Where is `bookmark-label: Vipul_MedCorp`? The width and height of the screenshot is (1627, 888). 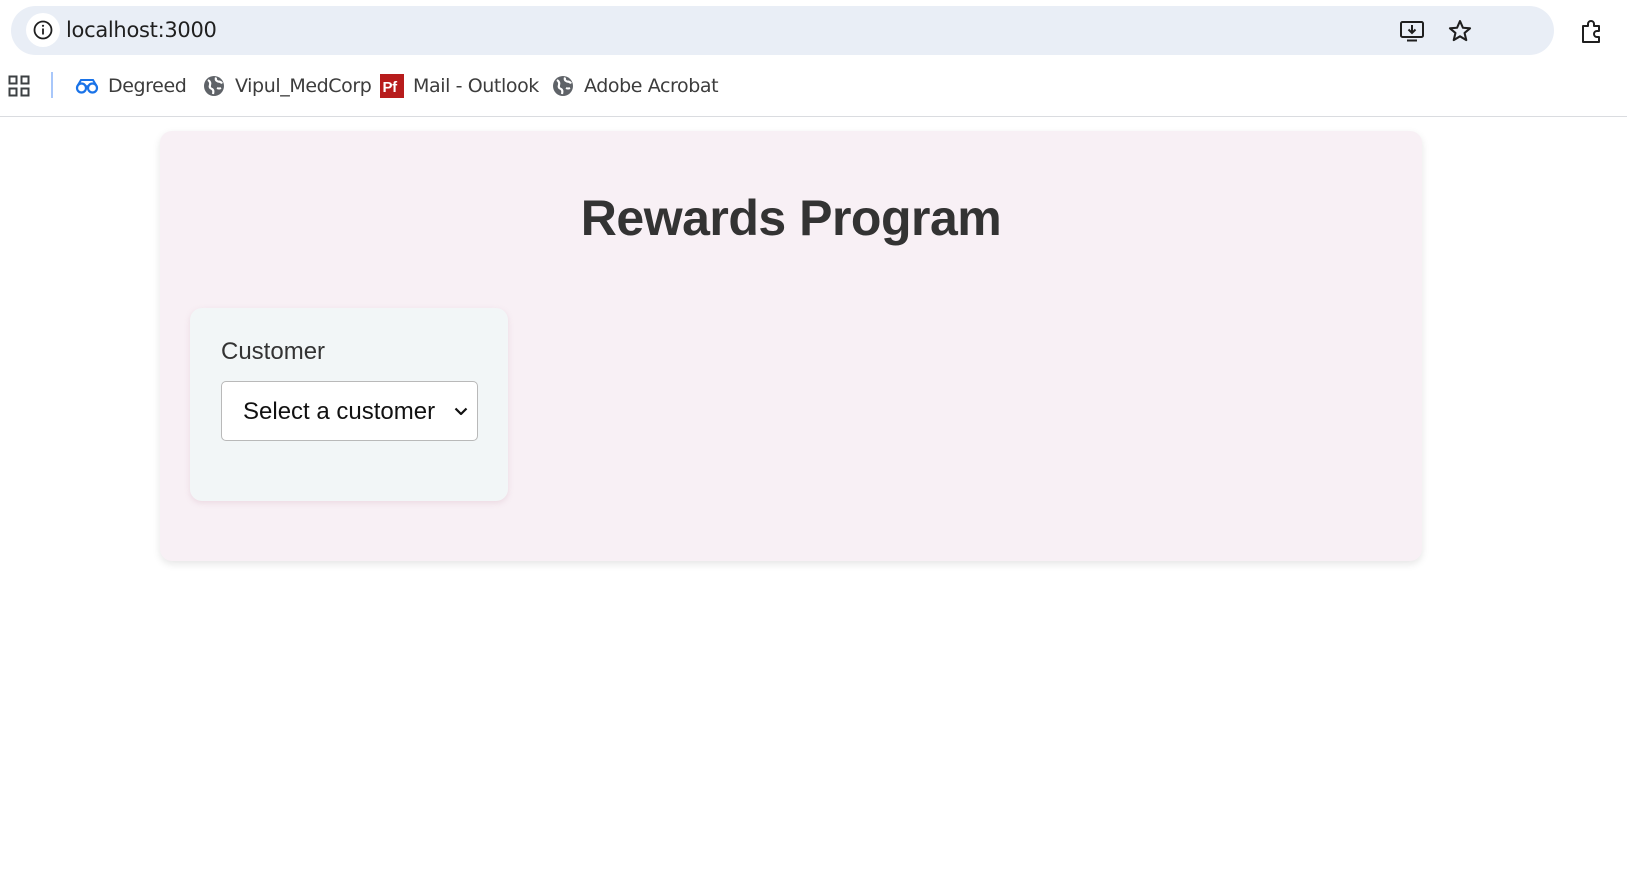 bookmark-label: Vipul_MedCorp is located at coordinates (303, 86).